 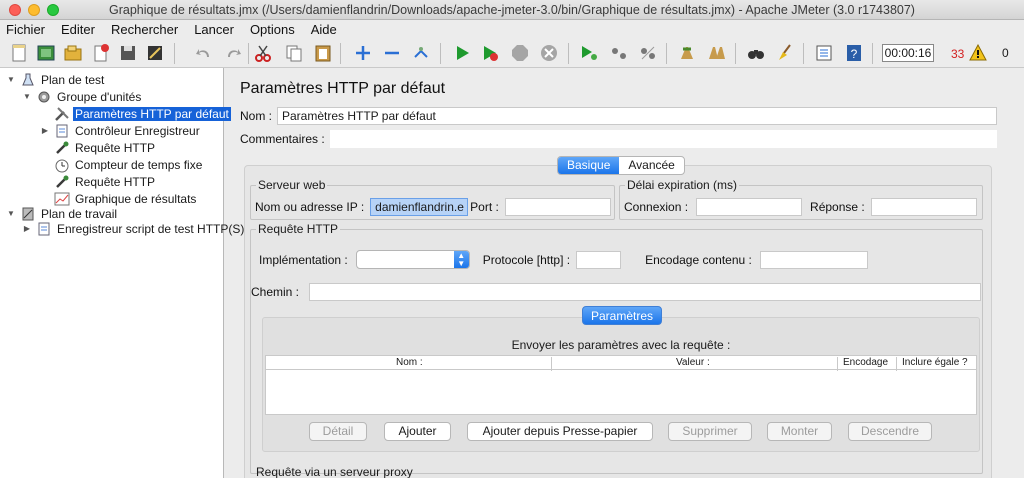 I want to click on save-screenshot-icon, so click(x=155, y=53).